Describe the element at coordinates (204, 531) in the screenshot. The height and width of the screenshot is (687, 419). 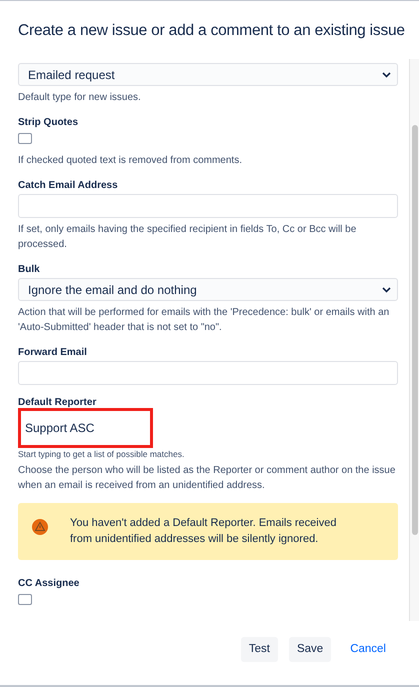
I see `warning-text: You haven't added a Default Reporter. Emails received from unidentified addresses will be silently ignored.` at that location.